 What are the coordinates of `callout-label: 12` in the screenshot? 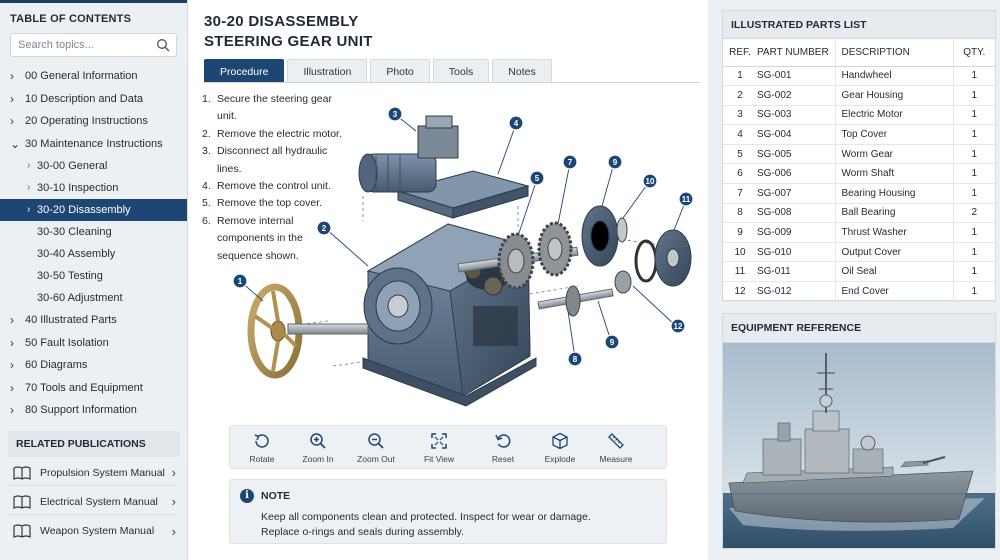 It's located at (678, 326).